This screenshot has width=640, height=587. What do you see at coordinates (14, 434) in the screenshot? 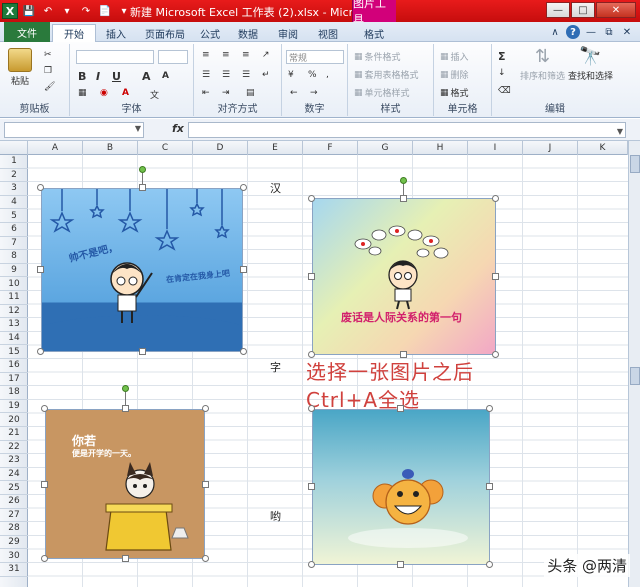
I see `row-header: 21` at bounding box center [14, 434].